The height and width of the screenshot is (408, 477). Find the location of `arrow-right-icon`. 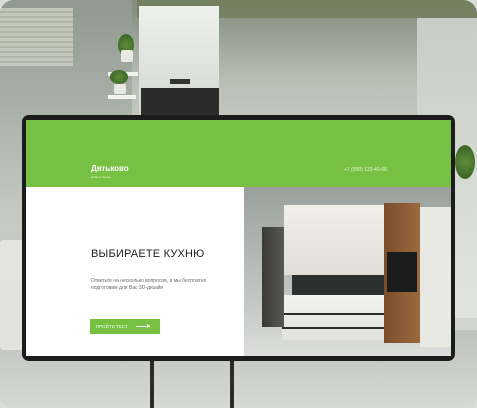

arrow-right-icon is located at coordinates (142, 326).